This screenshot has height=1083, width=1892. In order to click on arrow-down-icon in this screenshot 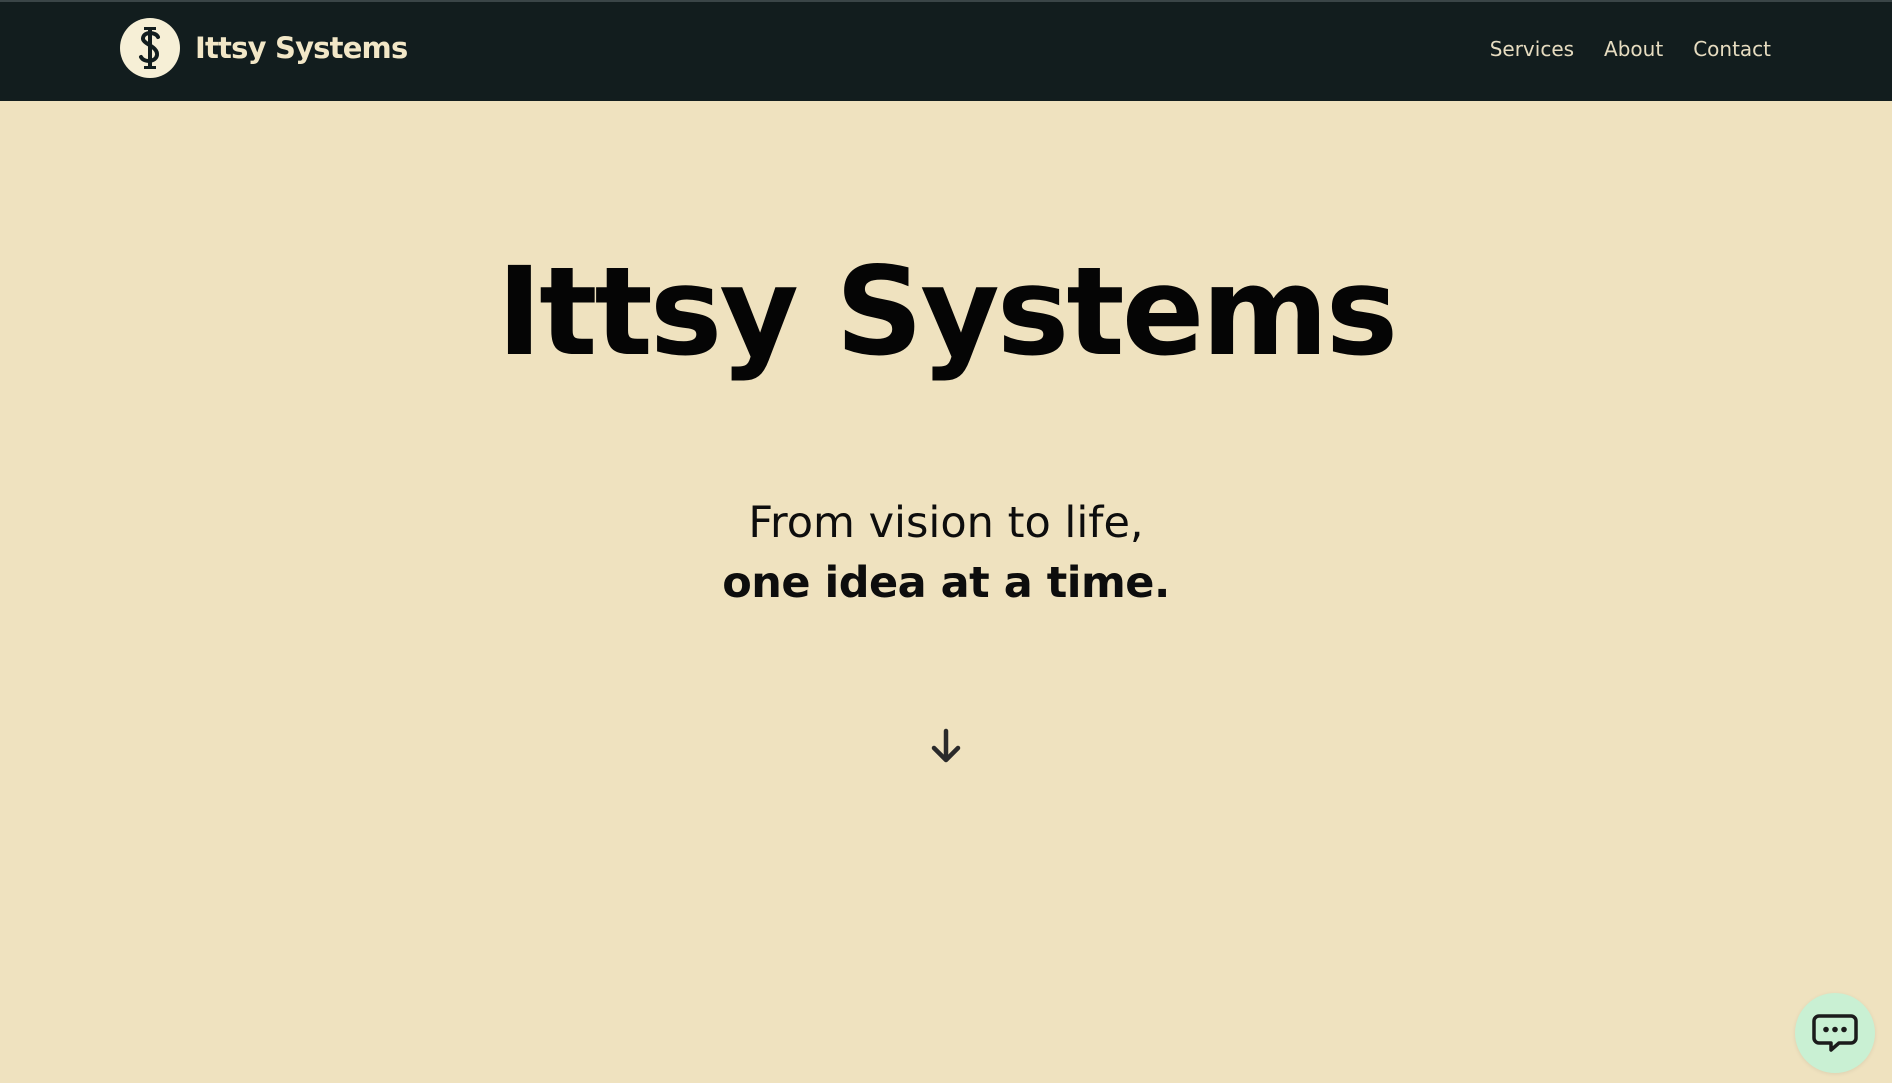, I will do `click(946, 745)`.